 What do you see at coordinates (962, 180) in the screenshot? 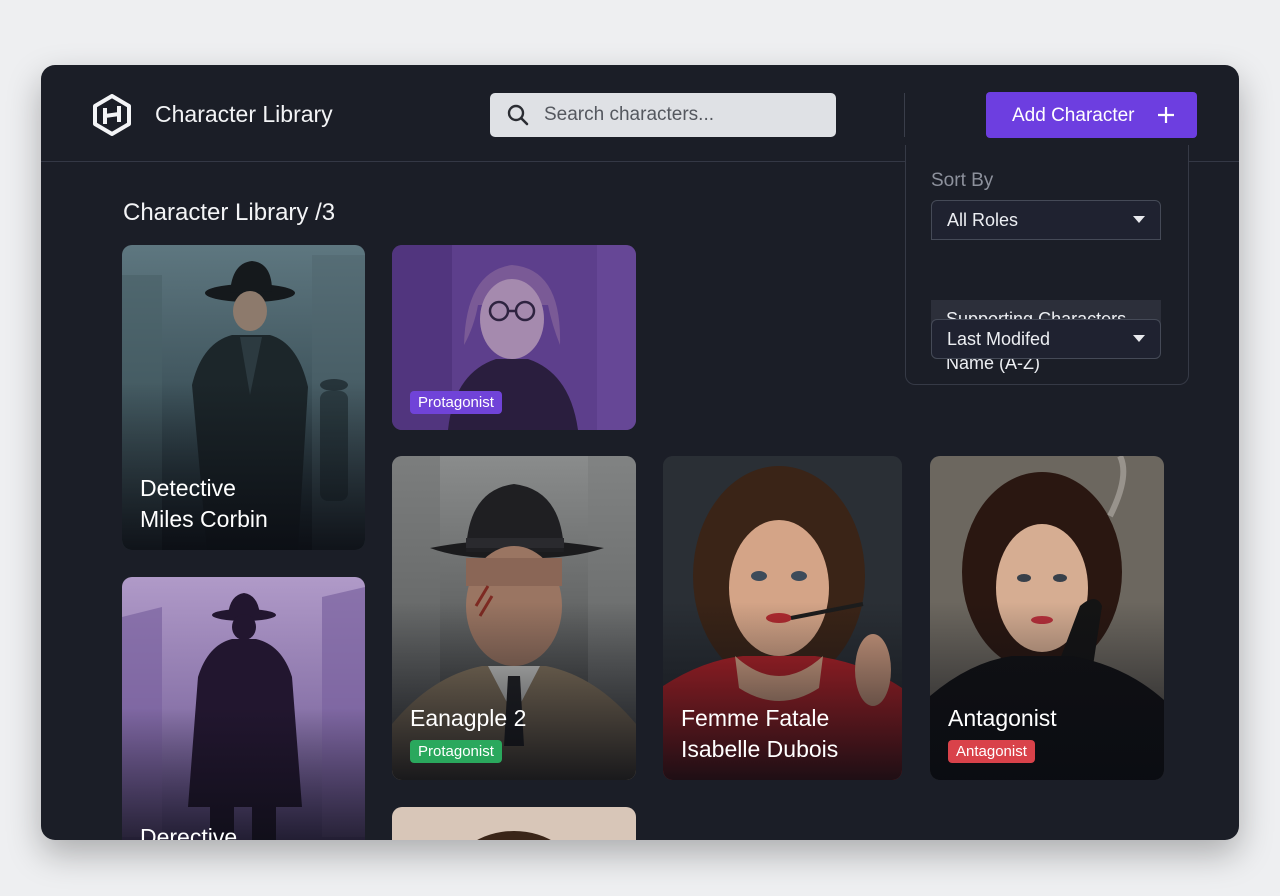
I see `sort-by-label: Sort By` at bounding box center [962, 180].